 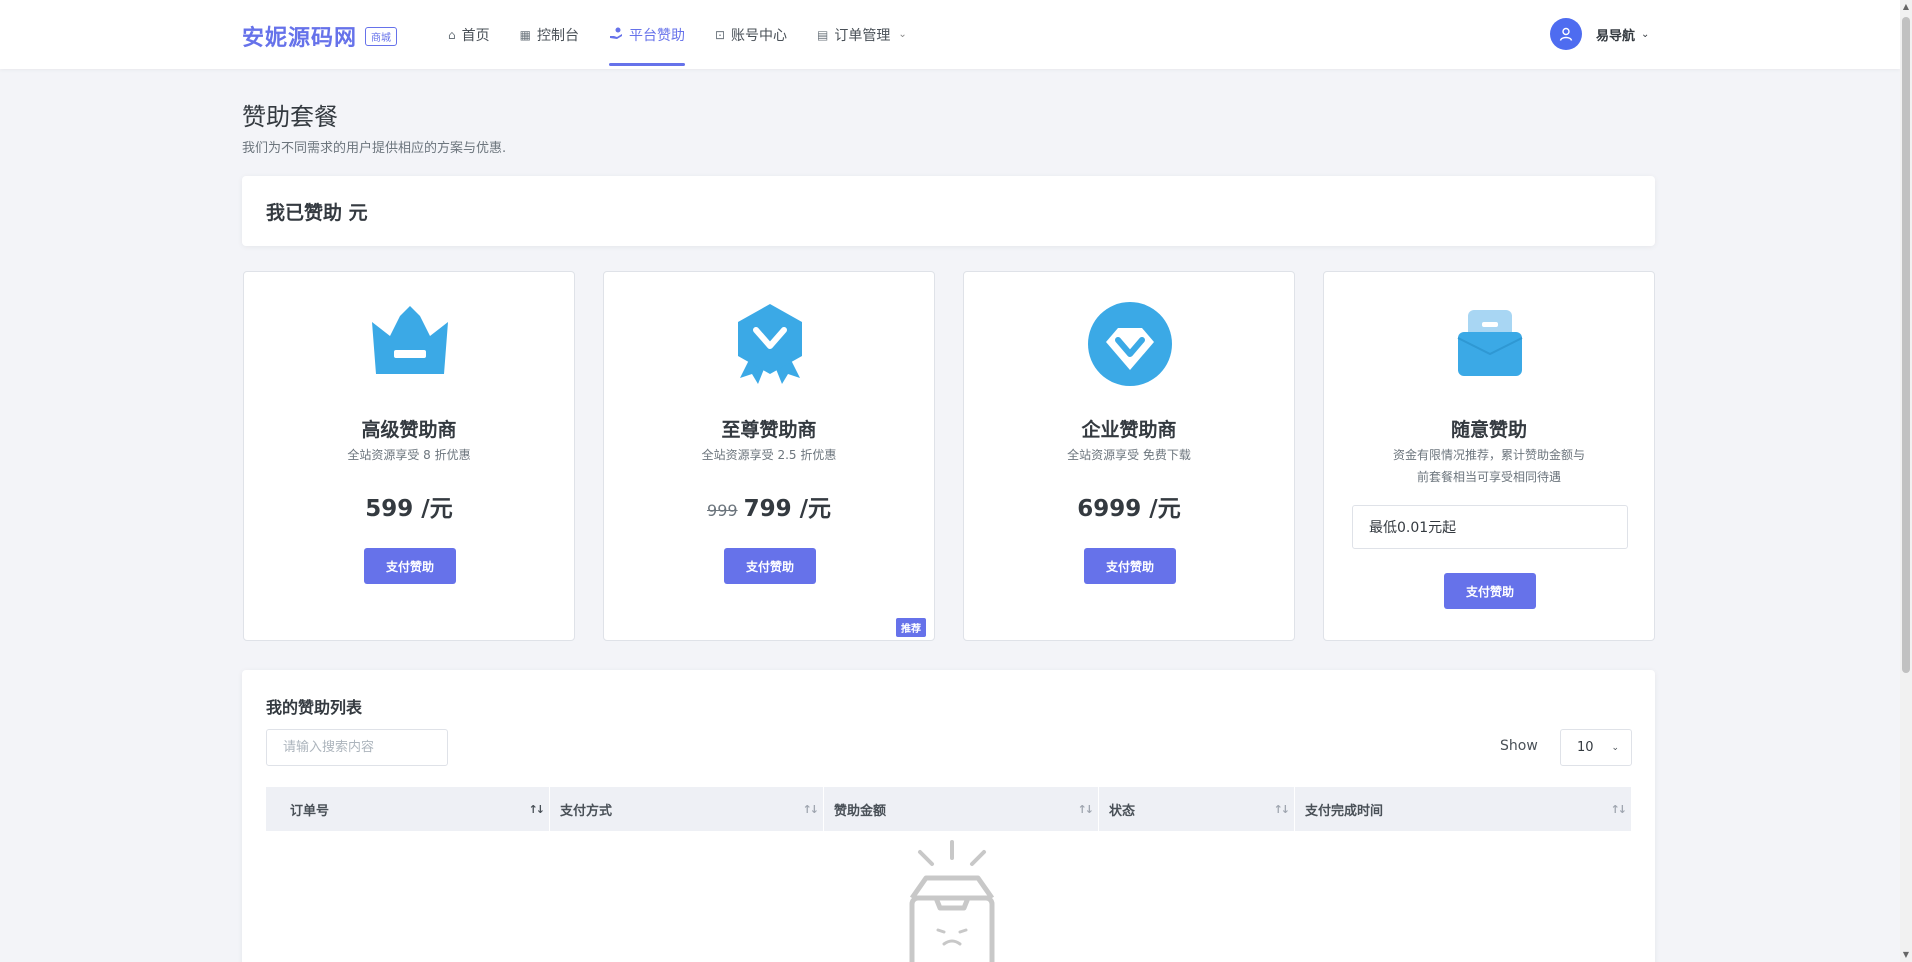 What do you see at coordinates (1129, 509) in the screenshot?
I see `plan-price: 6999 /元` at bounding box center [1129, 509].